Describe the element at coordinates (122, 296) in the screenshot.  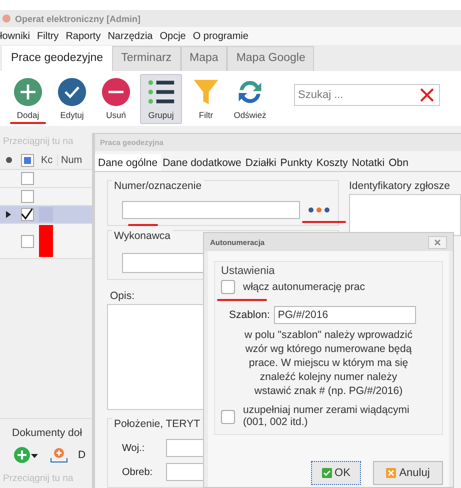
I see `field-label: Opis:` at that location.